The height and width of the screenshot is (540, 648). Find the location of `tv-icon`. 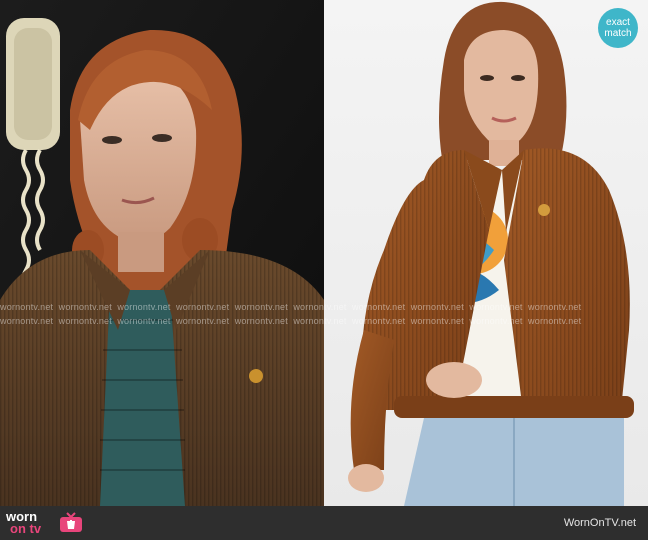

tv-icon is located at coordinates (71, 522).